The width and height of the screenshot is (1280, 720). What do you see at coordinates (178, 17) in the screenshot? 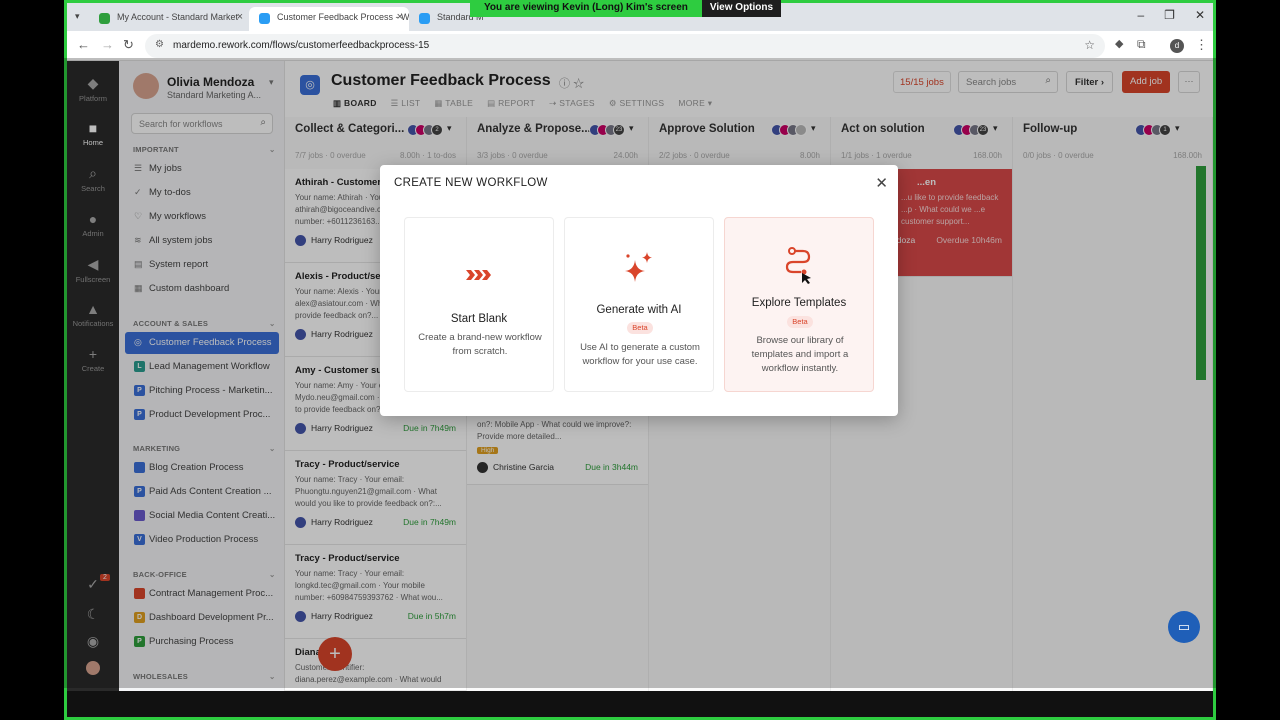
I see `tab-title: My Account - Standard Market` at bounding box center [178, 17].